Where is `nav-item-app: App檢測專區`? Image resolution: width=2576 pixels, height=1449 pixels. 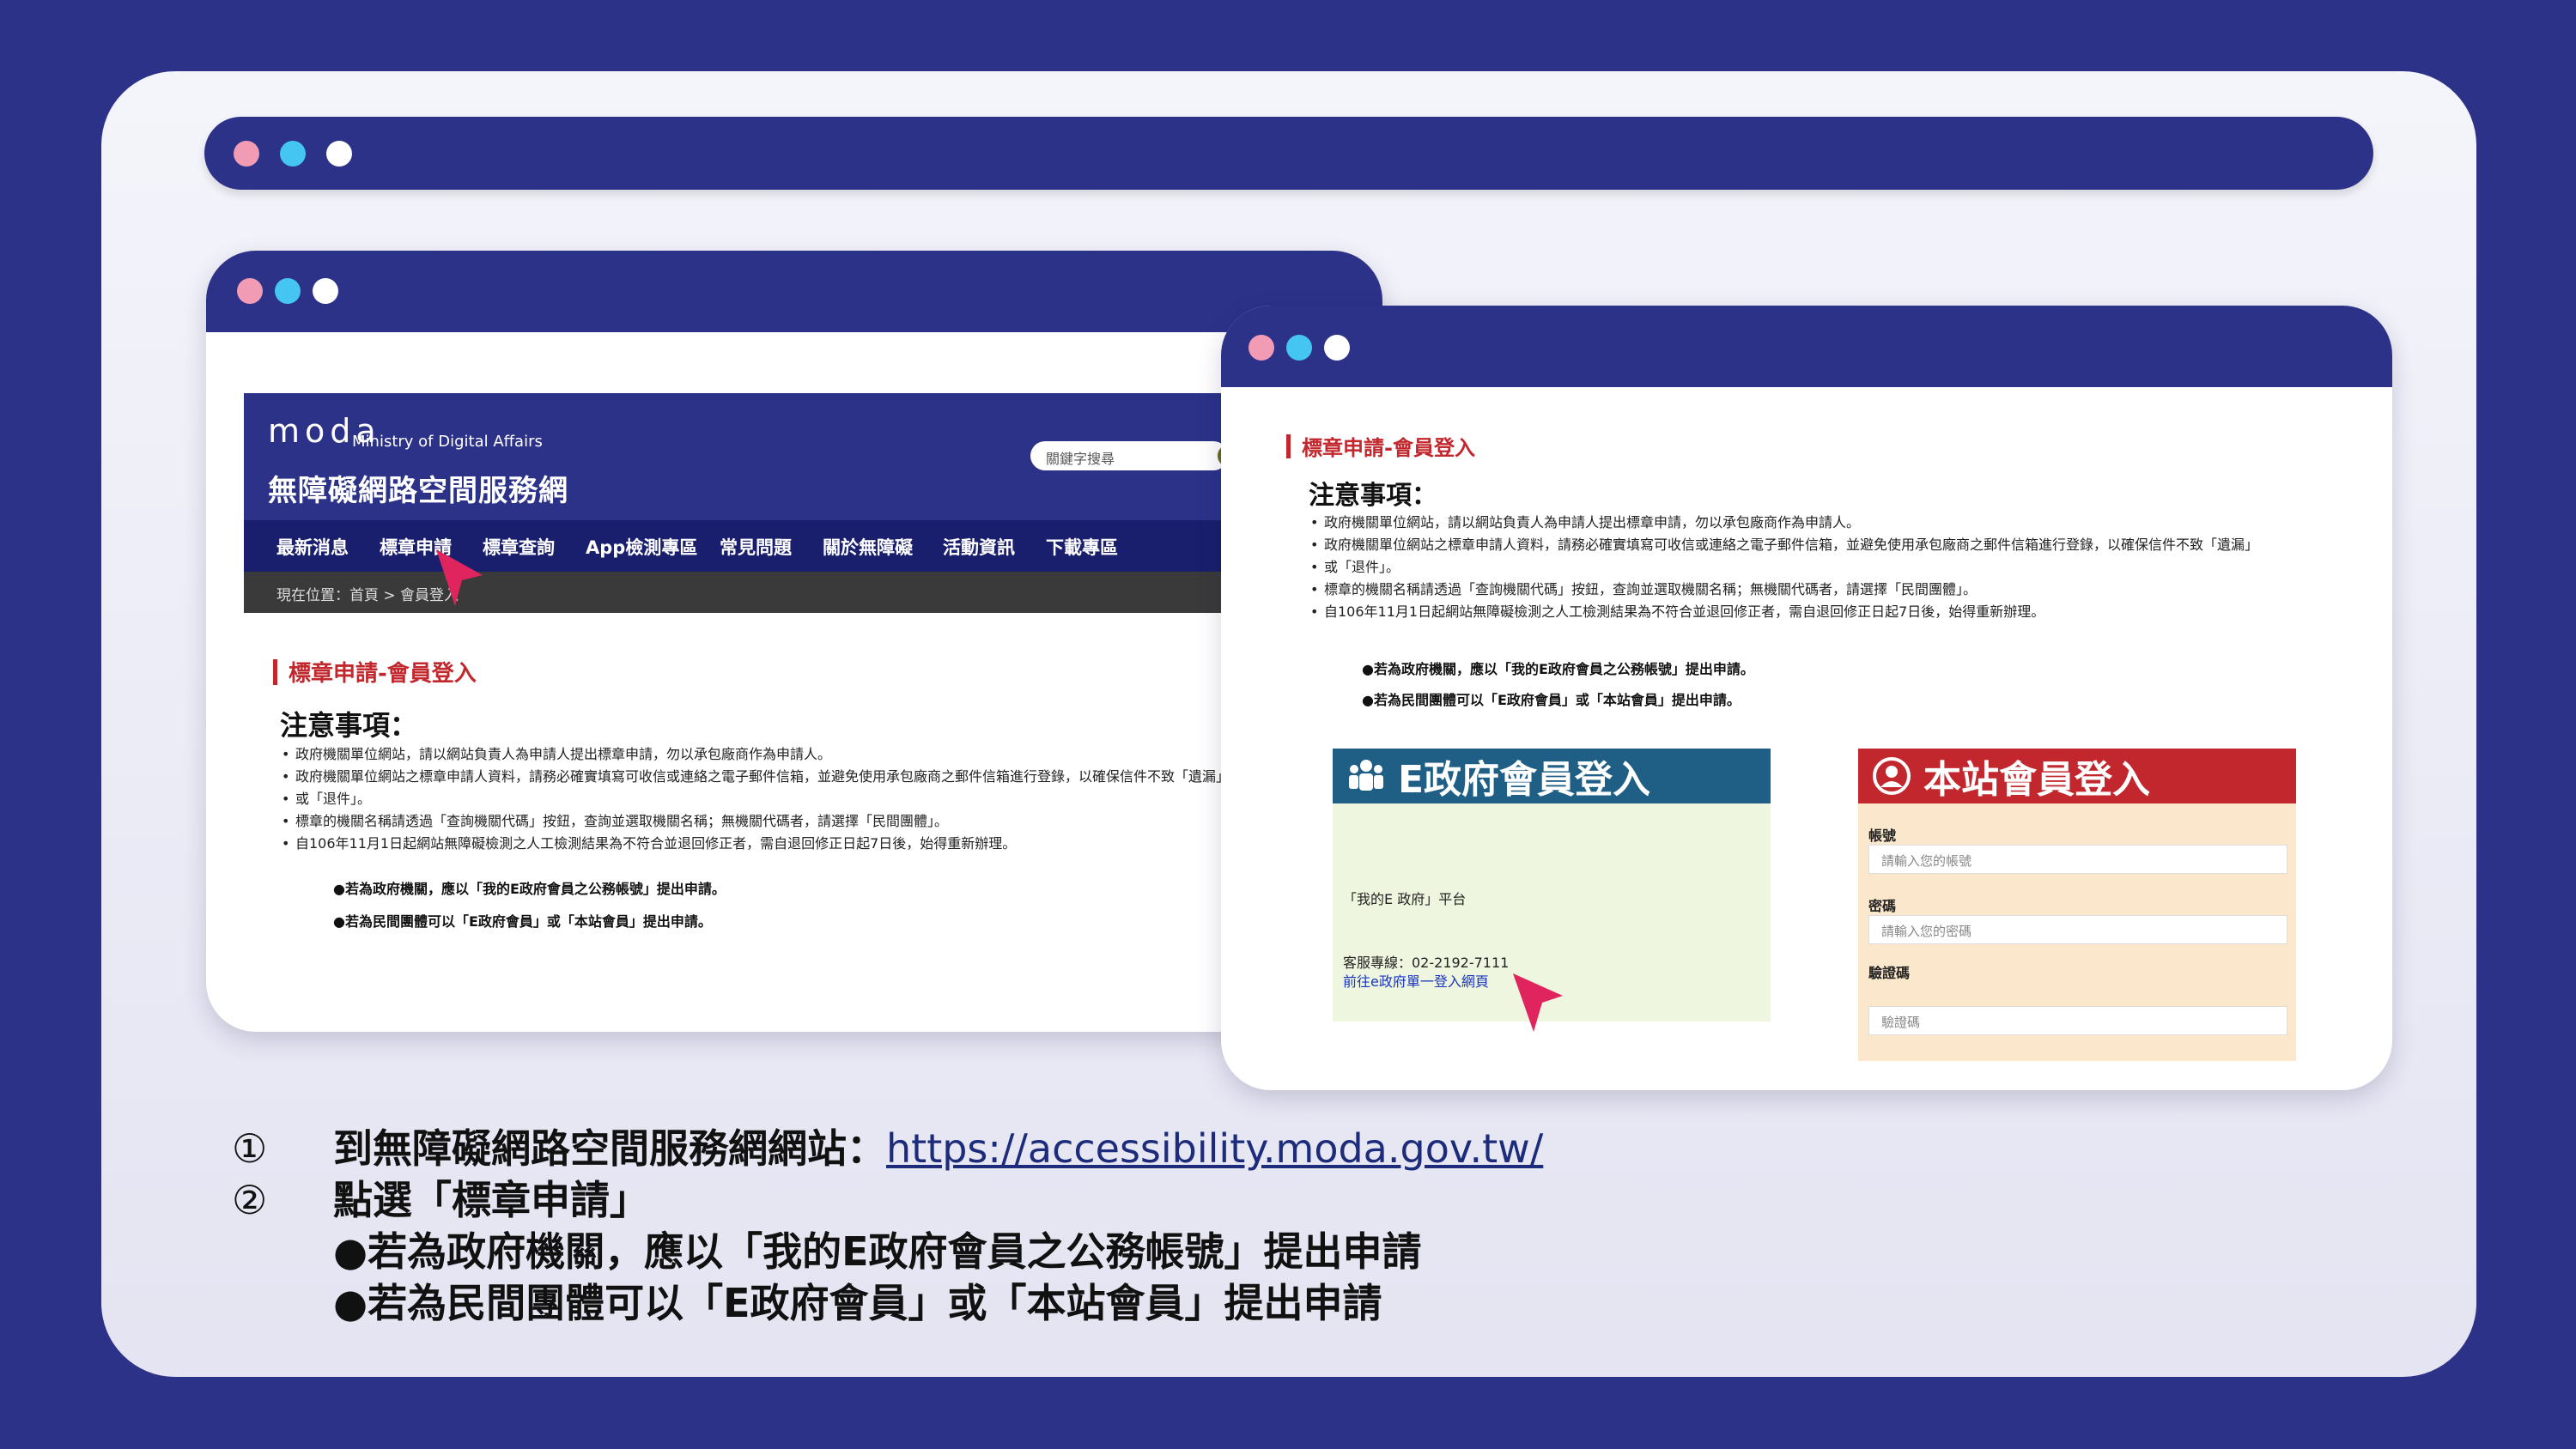
nav-item-app: App檢測專區 is located at coordinates (641, 547).